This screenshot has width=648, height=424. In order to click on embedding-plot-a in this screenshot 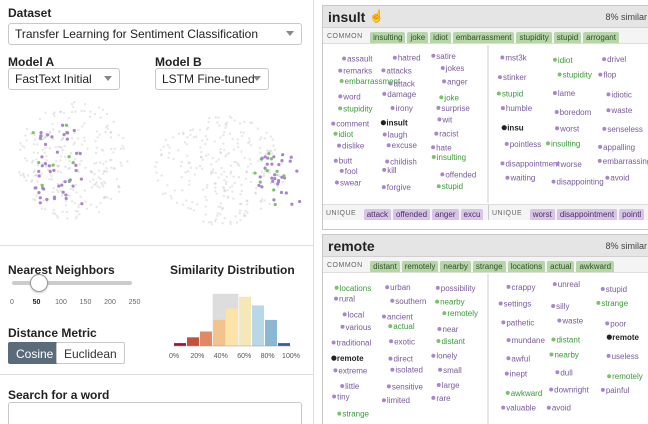, I will do `click(78, 165)`.